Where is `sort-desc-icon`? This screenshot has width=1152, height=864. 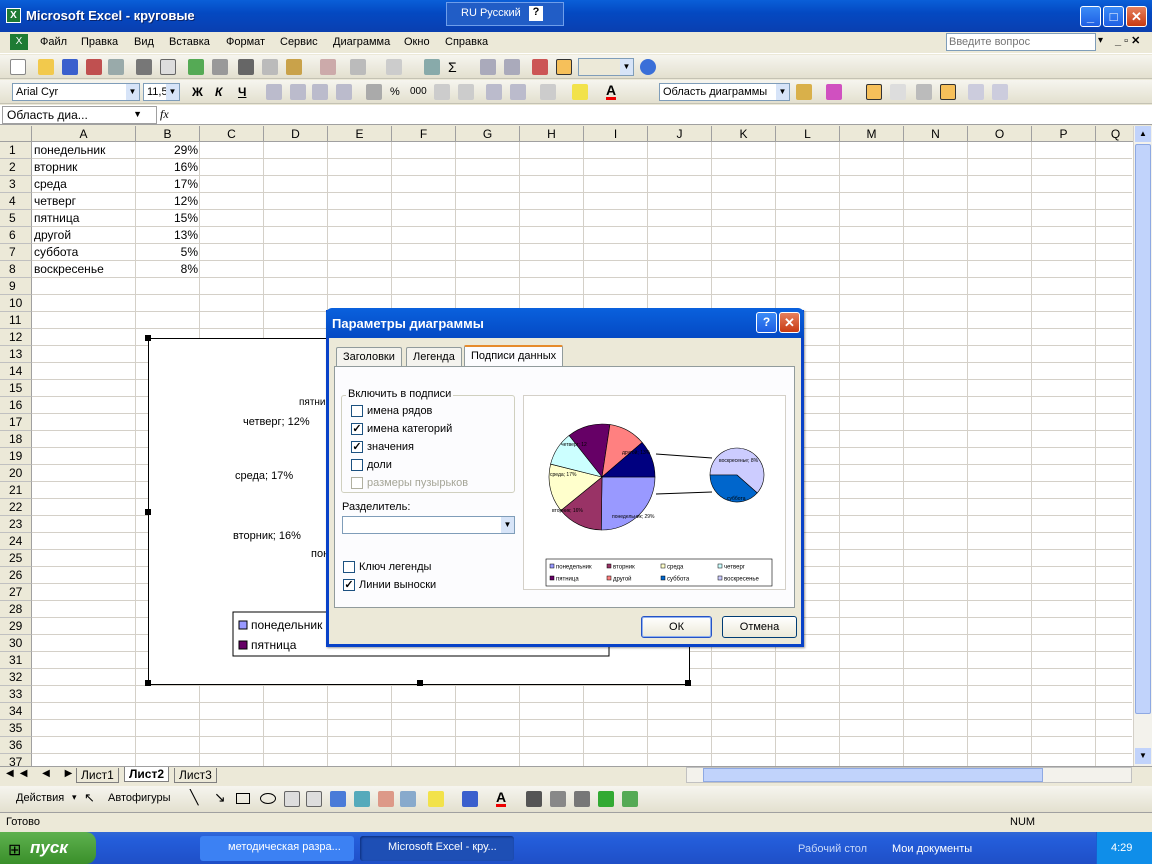 sort-desc-icon is located at coordinates (512, 67).